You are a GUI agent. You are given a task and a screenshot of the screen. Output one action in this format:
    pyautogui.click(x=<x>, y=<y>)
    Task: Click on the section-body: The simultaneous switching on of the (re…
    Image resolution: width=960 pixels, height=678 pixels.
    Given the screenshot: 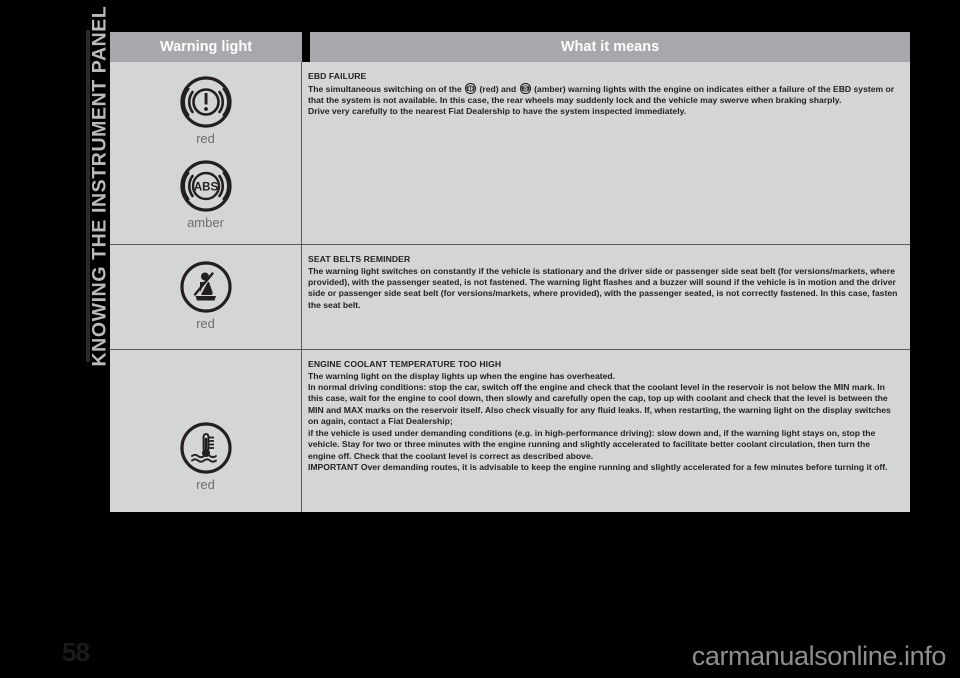 What is the action you would take?
    pyautogui.click(x=603, y=100)
    